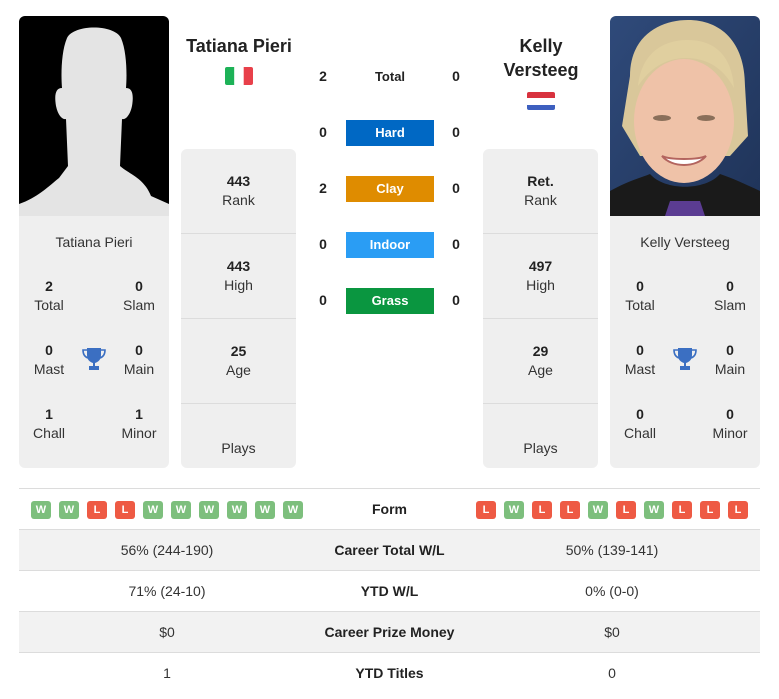 This screenshot has height=699, width=779. I want to click on row-label: YTD Titles, so click(389, 673).